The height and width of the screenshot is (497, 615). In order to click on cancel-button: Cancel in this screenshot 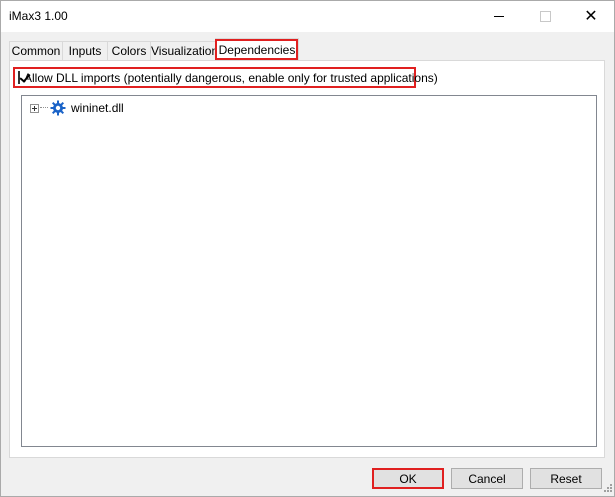, I will do `click(487, 478)`.